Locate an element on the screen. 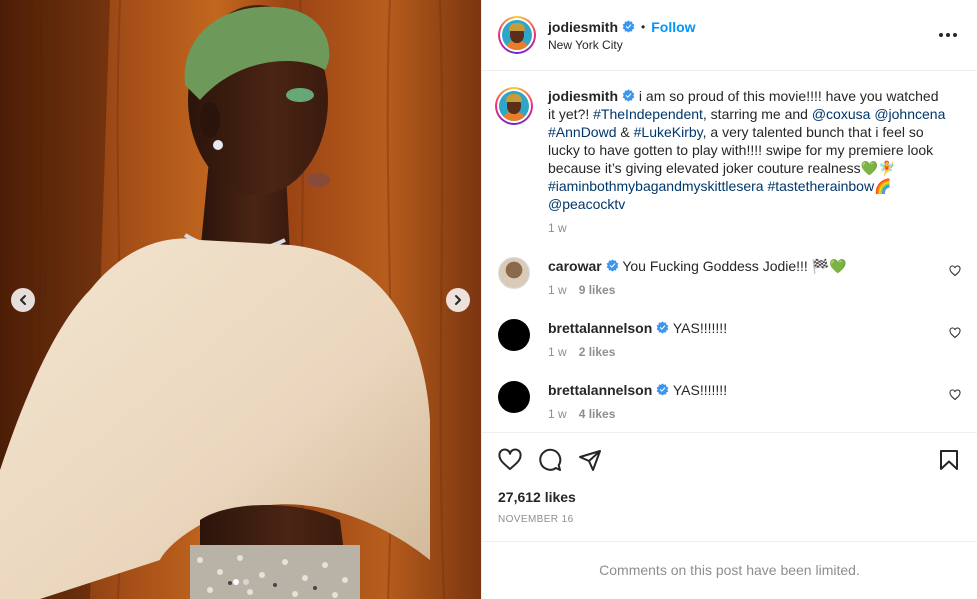 The height and width of the screenshot is (599, 977). carousel-indicator is located at coordinates (240, 582).